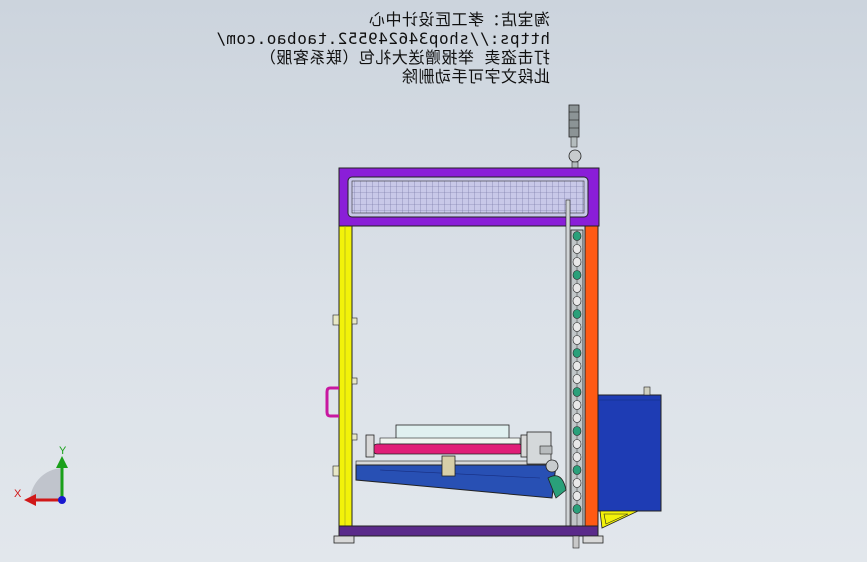 The width and height of the screenshot is (867, 562). I want to click on y-axis-arrow-icon, so click(62, 462).